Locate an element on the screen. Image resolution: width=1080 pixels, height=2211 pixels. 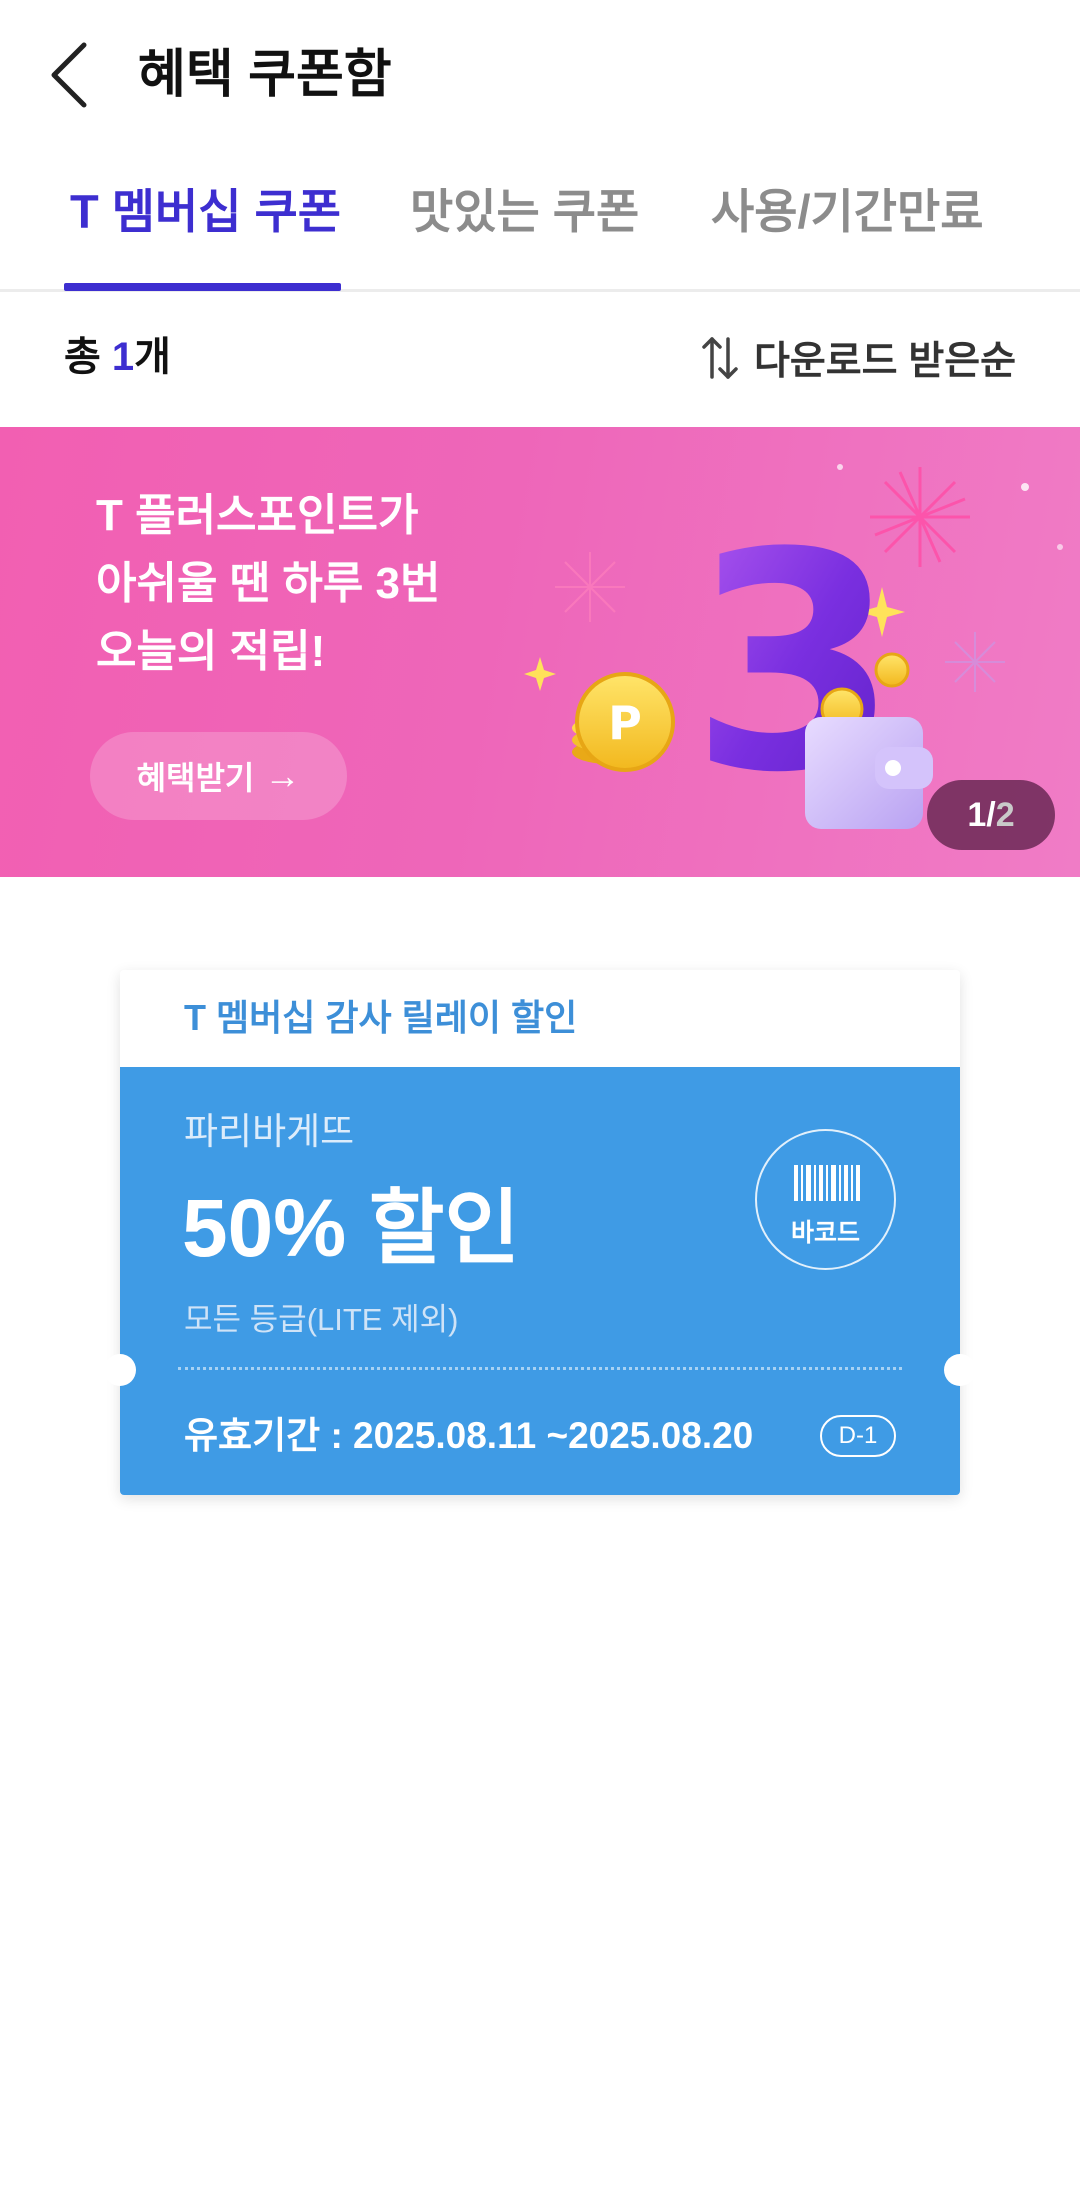
coupon-brand: 파리바게뜨 is located at coordinates (269, 1131).